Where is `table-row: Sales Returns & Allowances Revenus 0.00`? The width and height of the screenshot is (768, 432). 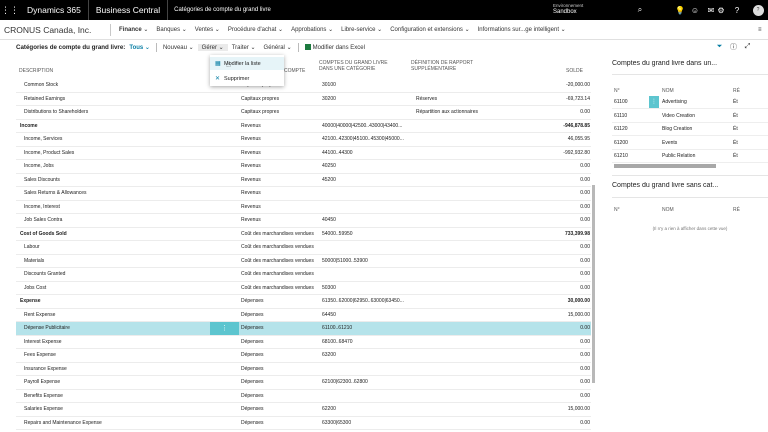
table-row: Sales Returns & Allowances Revenus 0.00 is located at coordinates (303, 194).